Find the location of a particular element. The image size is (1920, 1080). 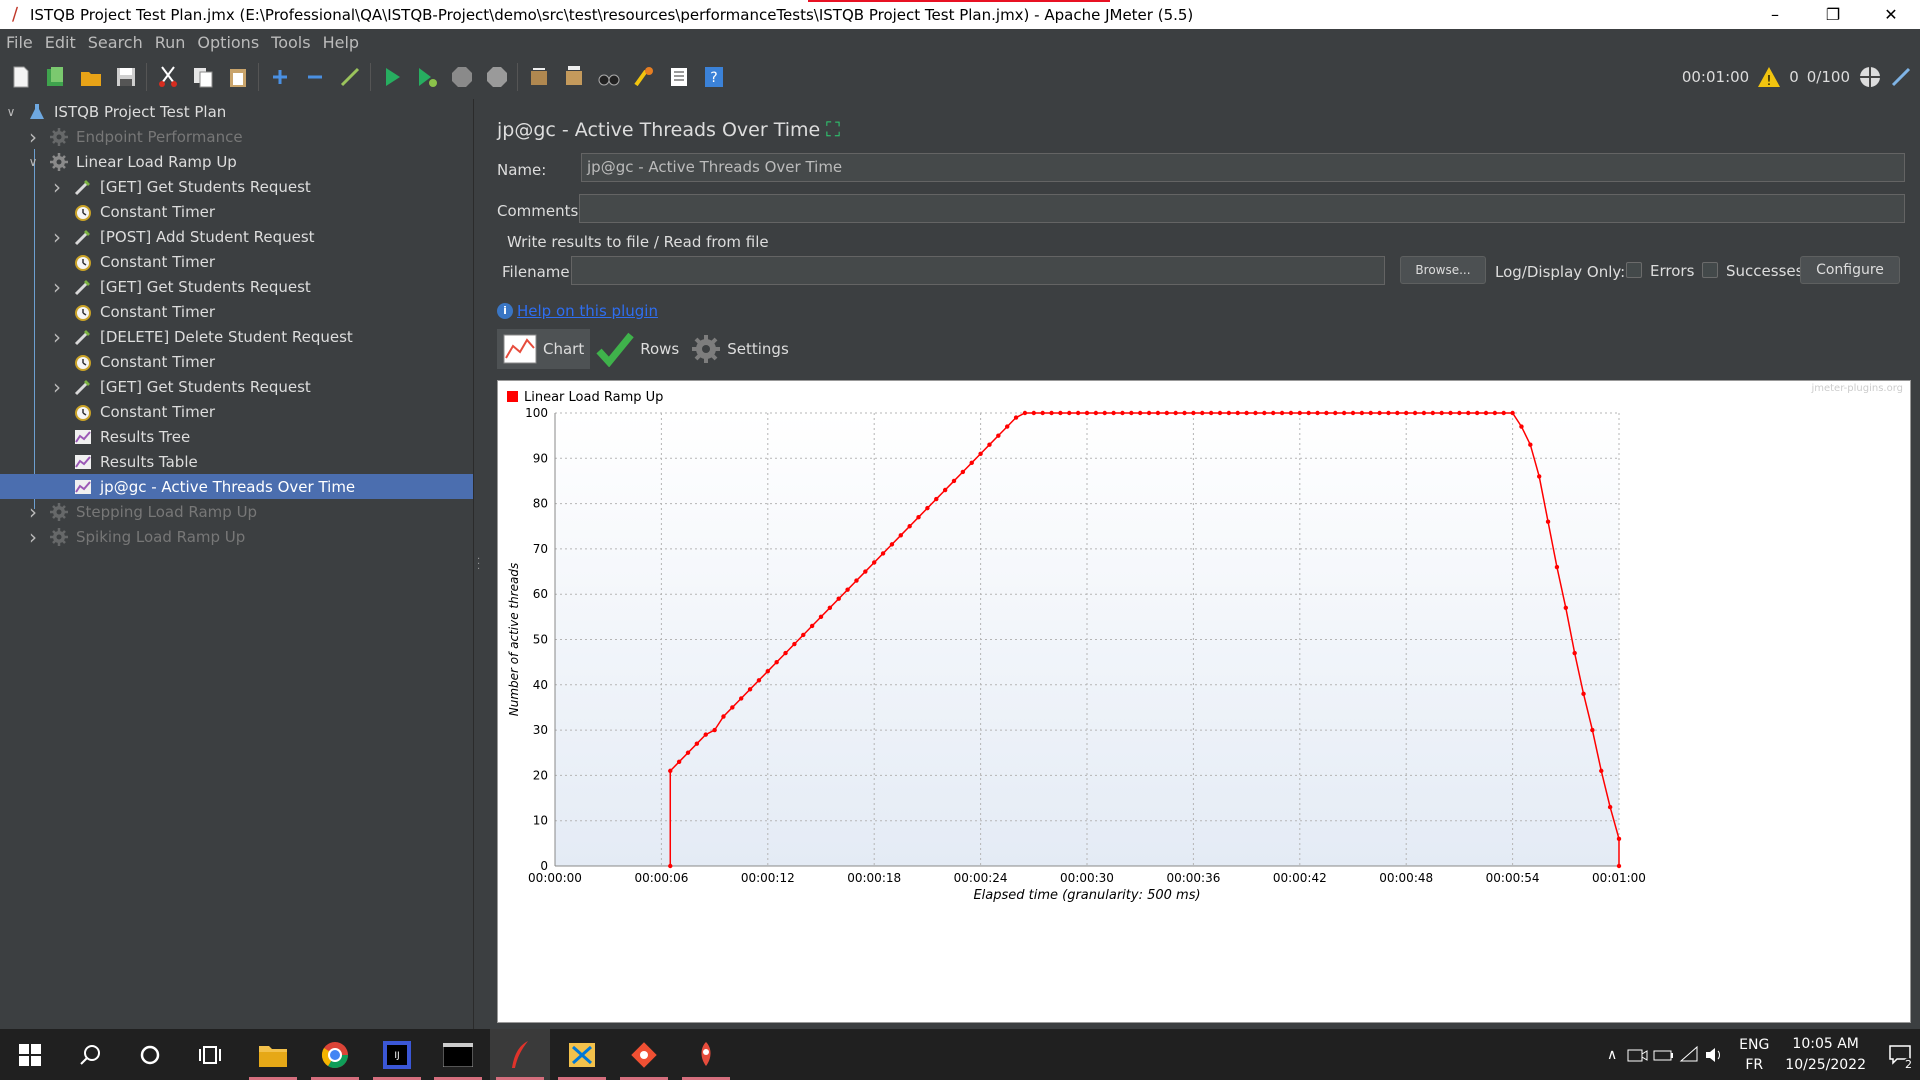

configure-button: Configure is located at coordinates (1850, 270).